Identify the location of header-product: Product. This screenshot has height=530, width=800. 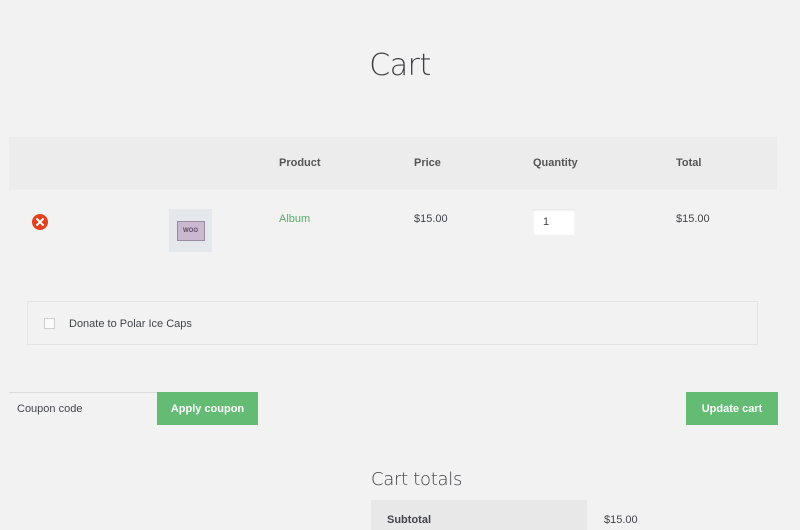
(300, 163).